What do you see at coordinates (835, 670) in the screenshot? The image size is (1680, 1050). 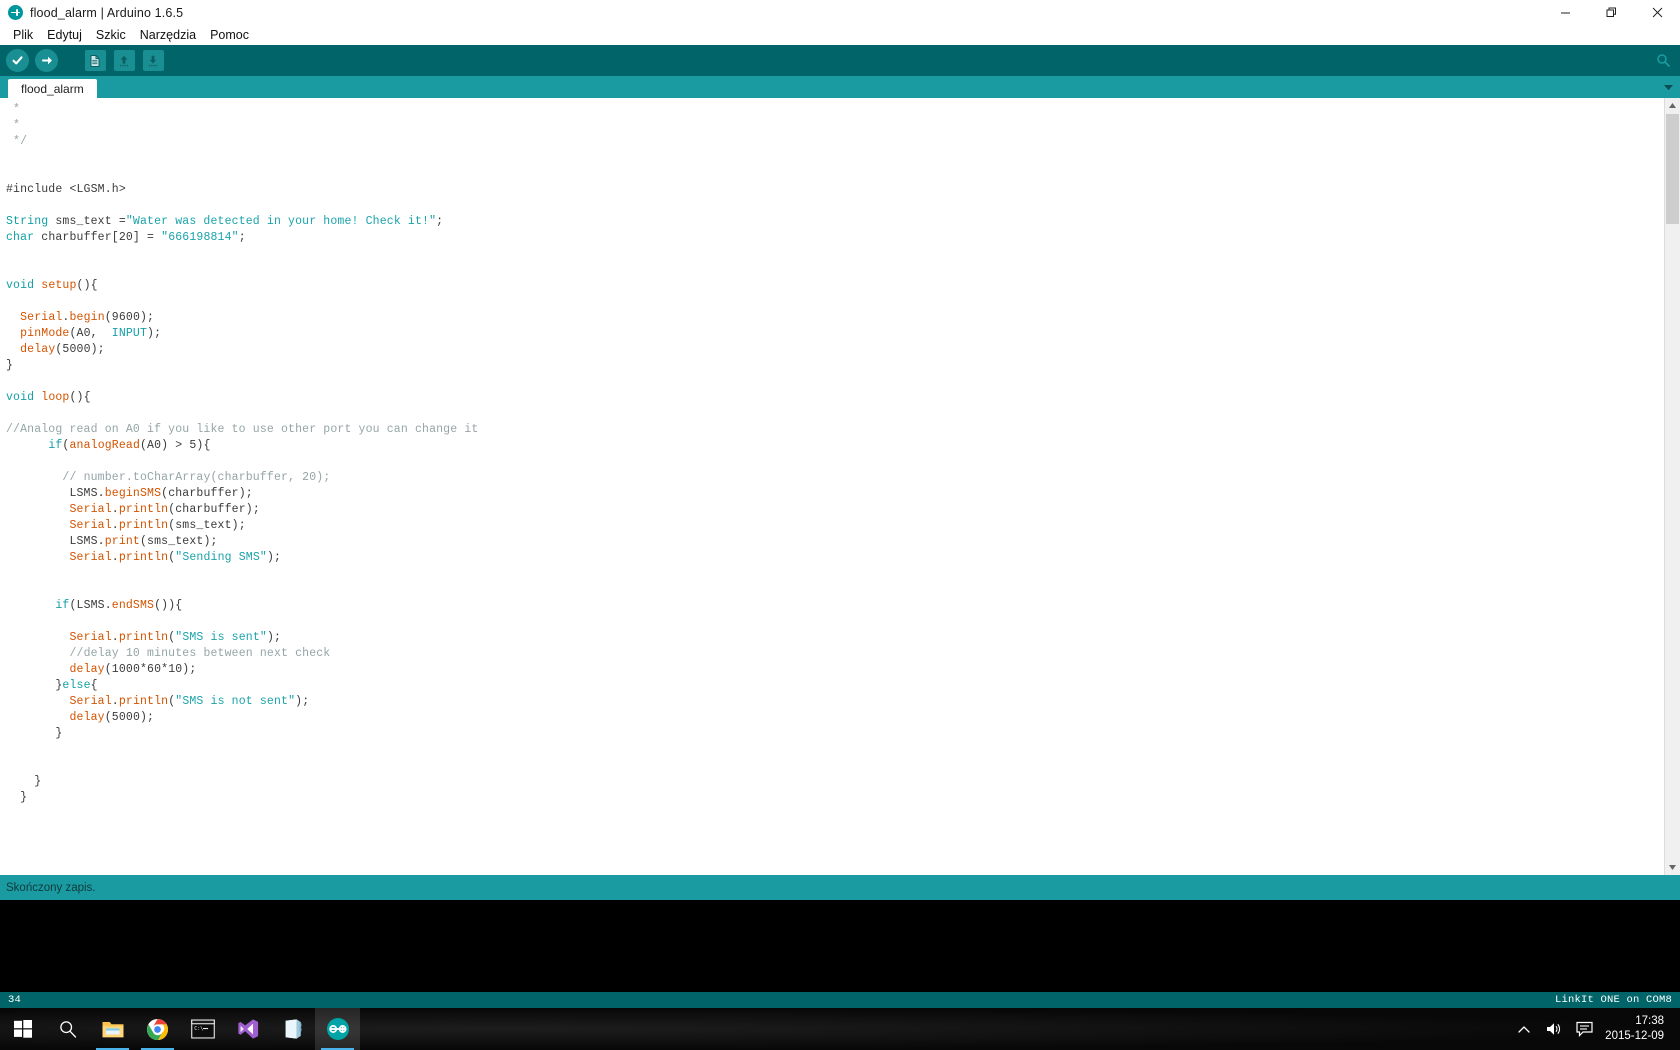 I see `code-line: delay(1000*60*10);` at bounding box center [835, 670].